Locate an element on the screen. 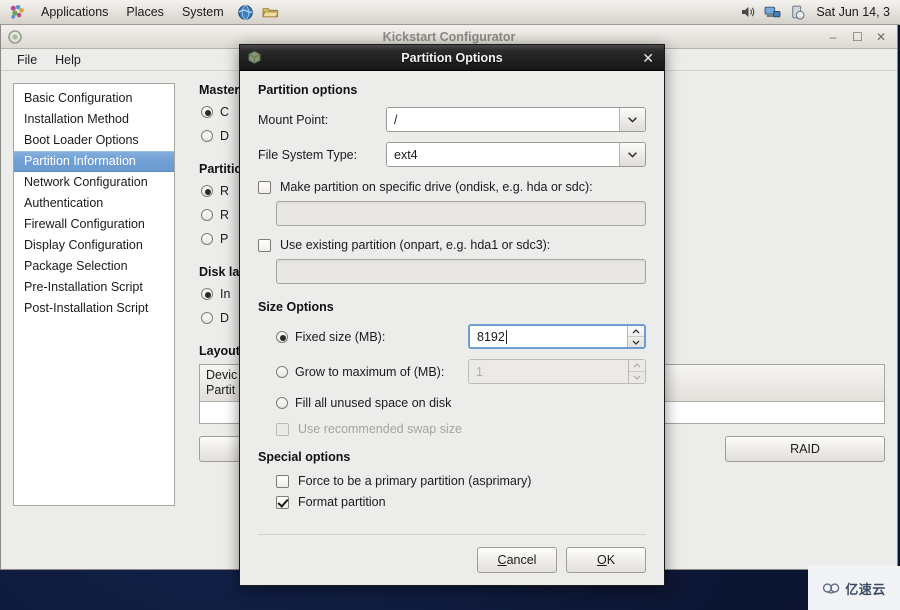 This screenshot has width=900, height=610. cancel-button: Cancel is located at coordinates (517, 560).